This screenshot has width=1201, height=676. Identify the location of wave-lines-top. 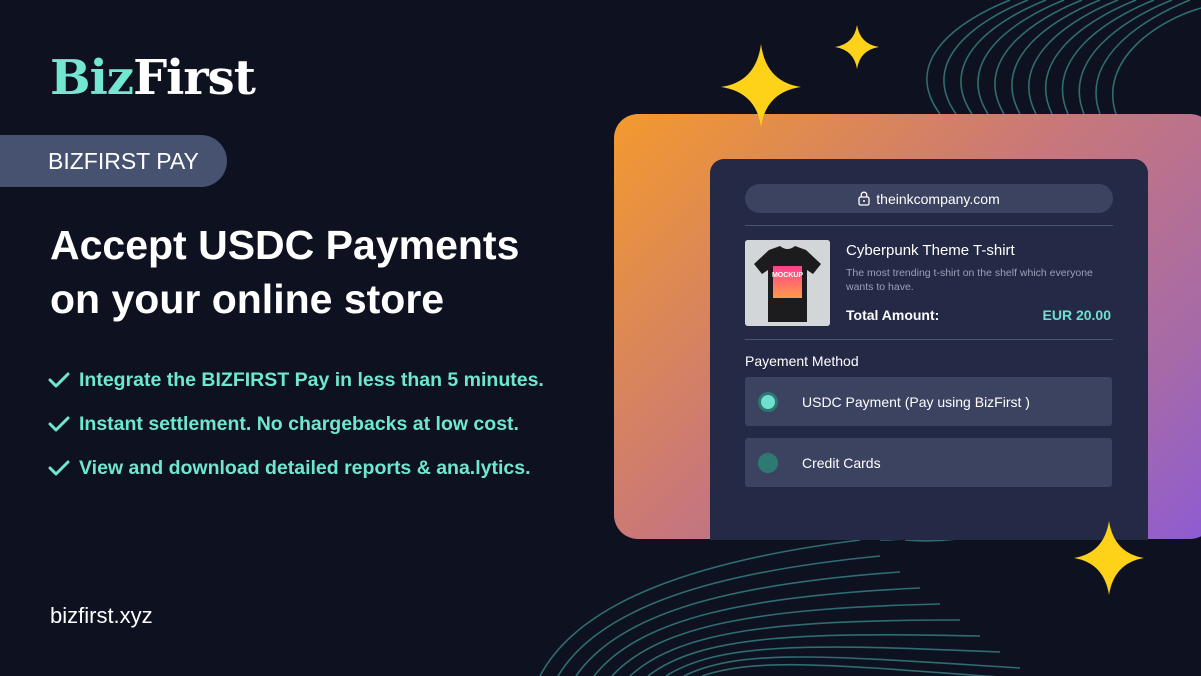
(1063, 57).